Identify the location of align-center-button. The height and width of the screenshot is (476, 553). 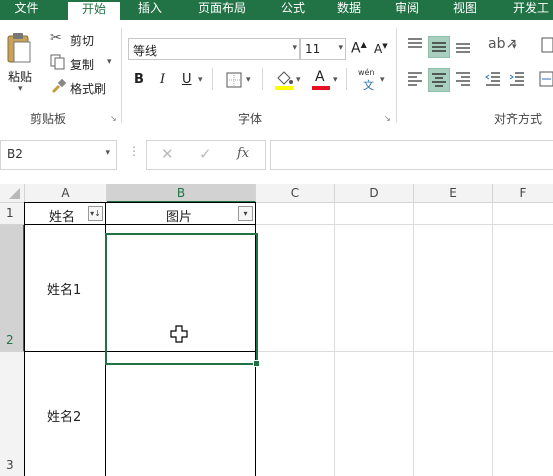
(439, 80).